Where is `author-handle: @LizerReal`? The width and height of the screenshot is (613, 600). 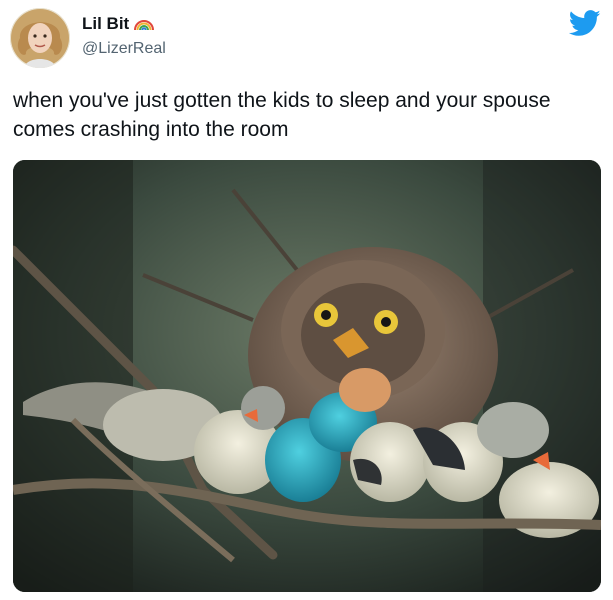
author-handle: @LizerReal is located at coordinates (124, 49).